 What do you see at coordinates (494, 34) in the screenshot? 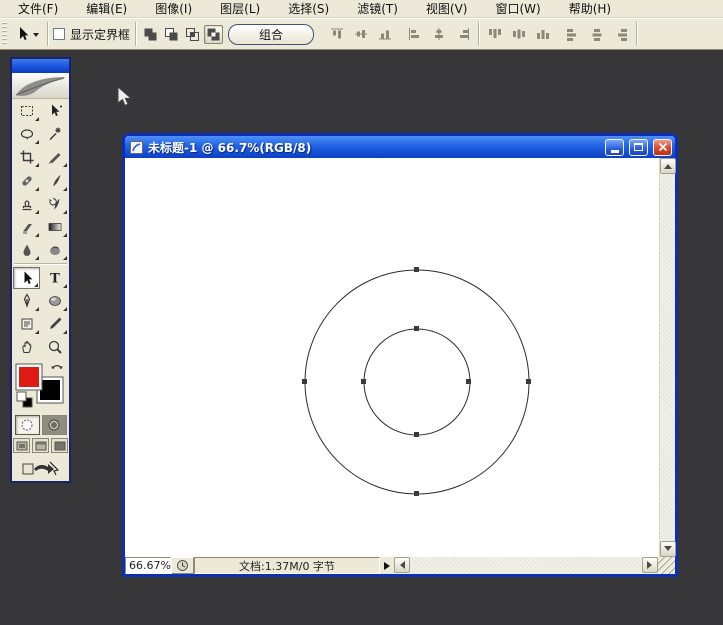
I see `distribute-top-edges-button` at bounding box center [494, 34].